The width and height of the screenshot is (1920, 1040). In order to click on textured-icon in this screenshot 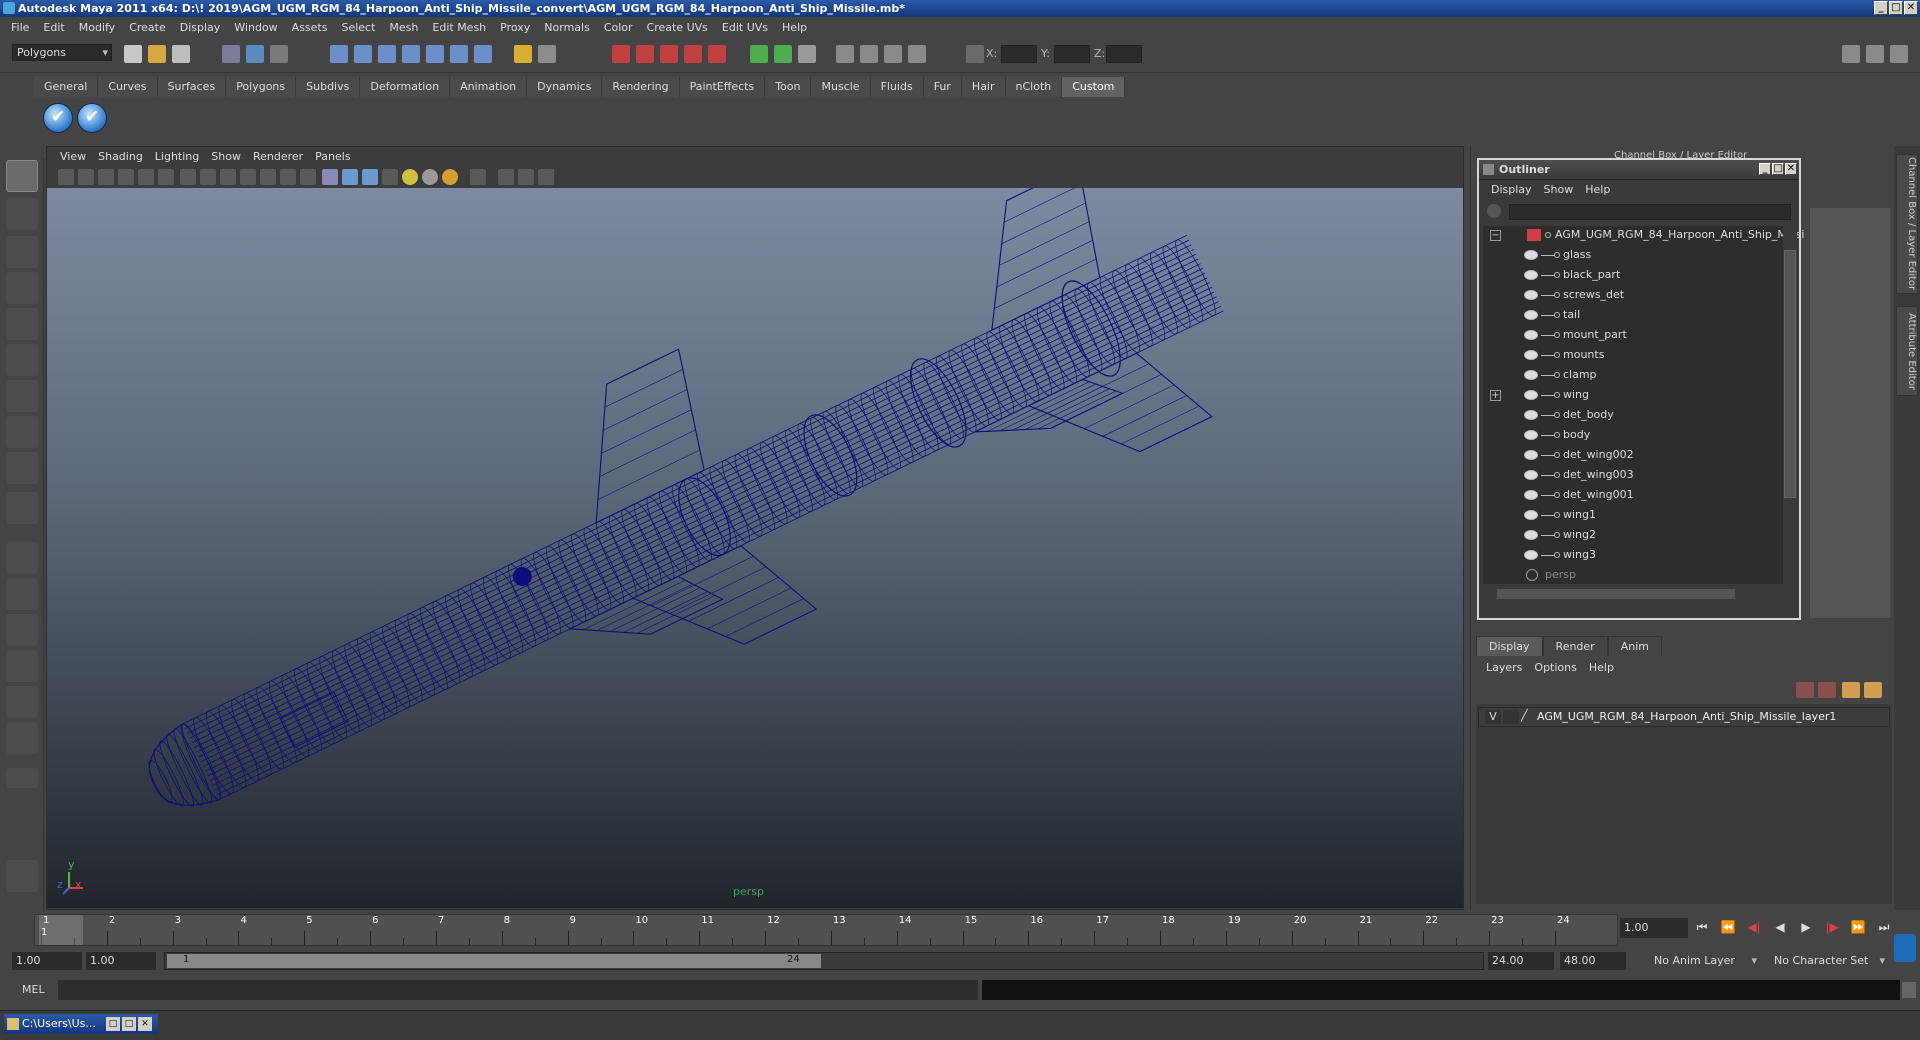, I will do `click(390, 177)`.